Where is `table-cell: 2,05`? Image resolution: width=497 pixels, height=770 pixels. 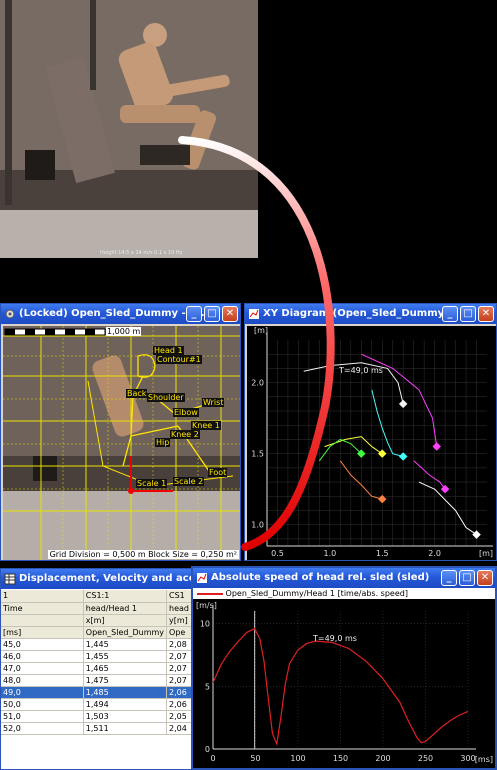
table-cell: 2,05 is located at coordinates (179, 716).